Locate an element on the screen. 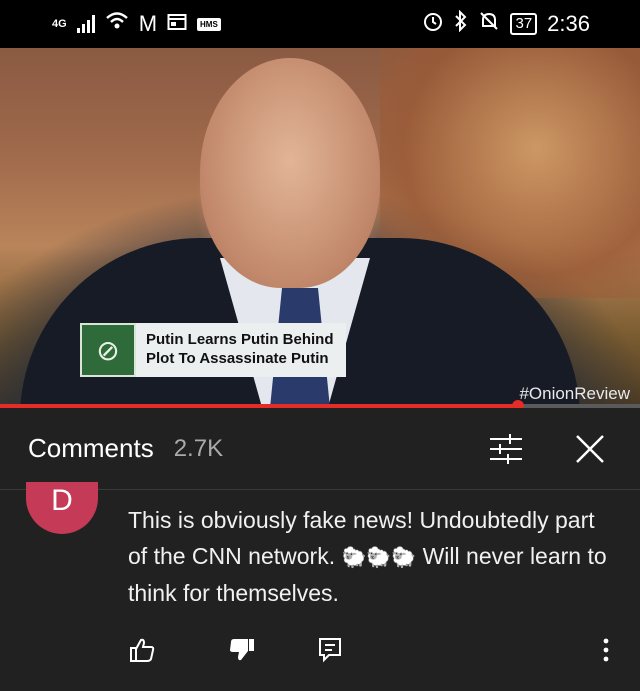 The width and height of the screenshot is (640, 691). network-type: 4G is located at coordinates (59, 24).